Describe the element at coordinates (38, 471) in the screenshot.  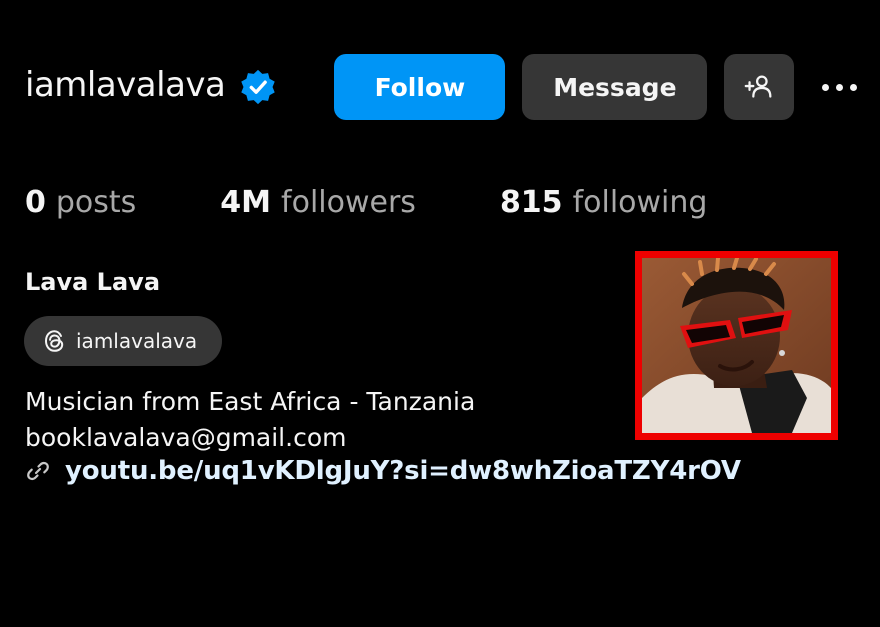
I see `link-icon` at that location.